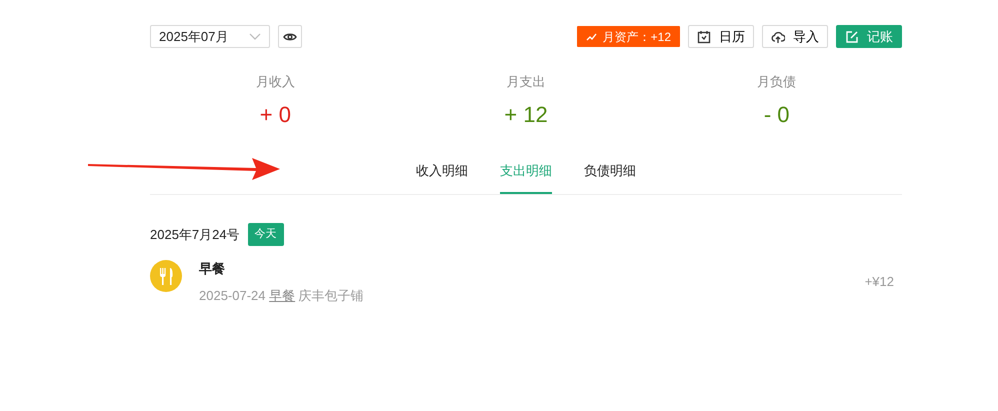  Describe the element at coordinates (255, 36) in the screenshot. I see `chevron-icon` at that location.